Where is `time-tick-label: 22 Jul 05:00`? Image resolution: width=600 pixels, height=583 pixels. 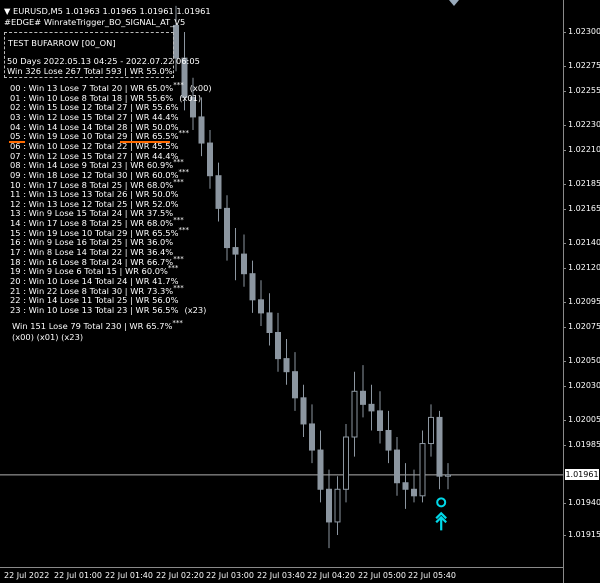
time-tick-label: 22 Jul 05:00 is located at coordinates (382, 575).